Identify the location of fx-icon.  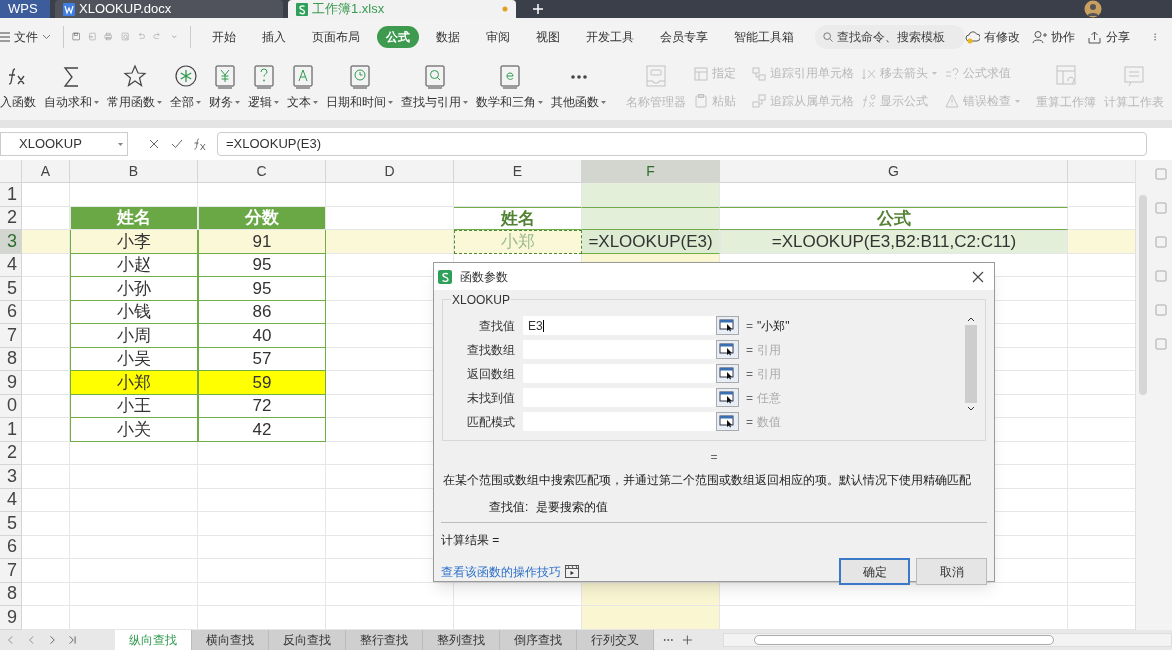
(200, 144).